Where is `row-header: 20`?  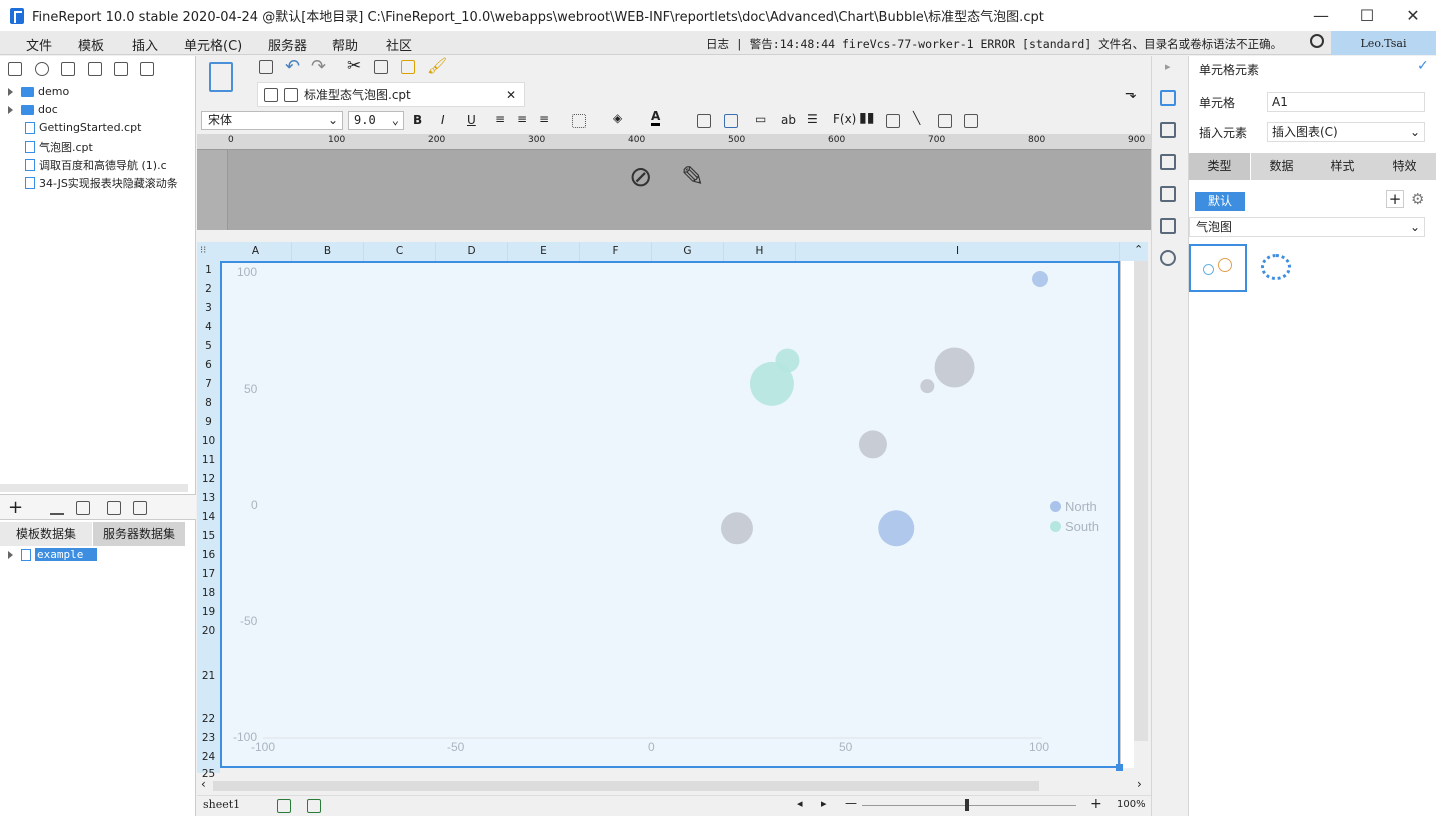 row-header: 20 is located at coordinates (208, 631).